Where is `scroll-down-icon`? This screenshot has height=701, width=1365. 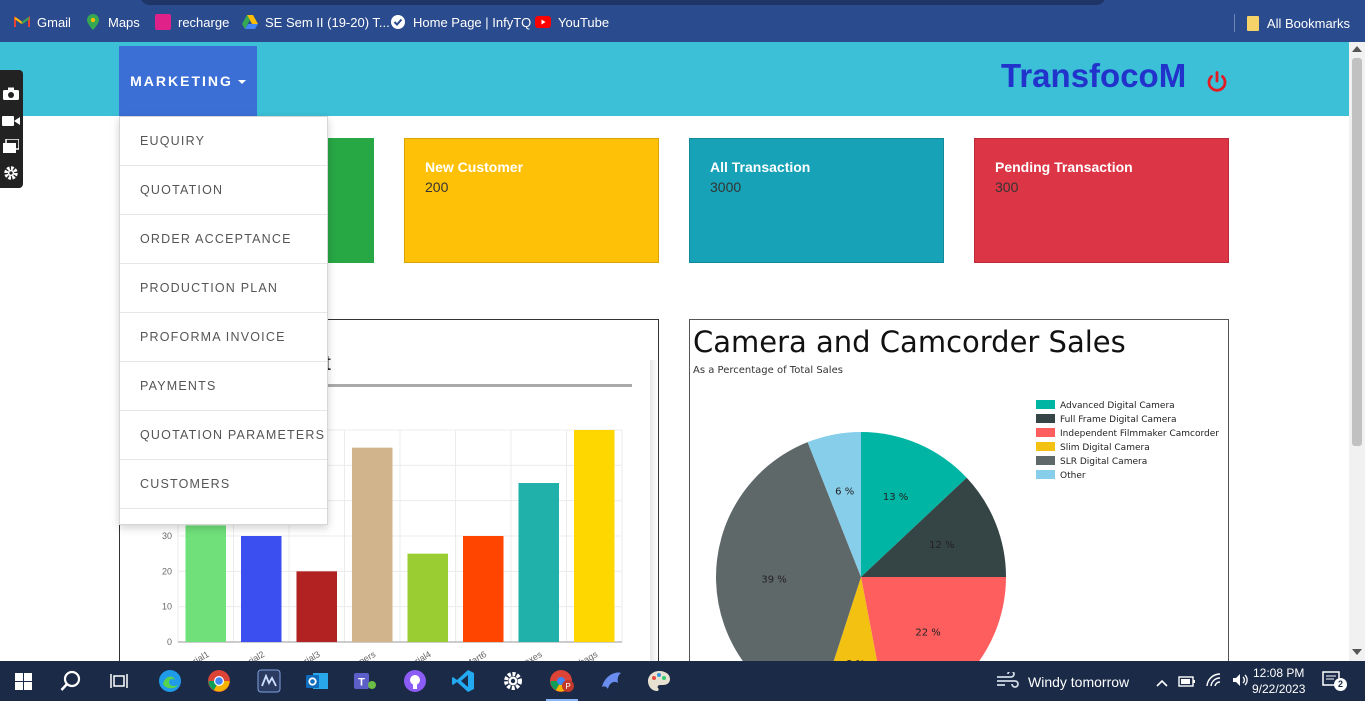 scroll-down-icon is located at coordinates (1357, 652).